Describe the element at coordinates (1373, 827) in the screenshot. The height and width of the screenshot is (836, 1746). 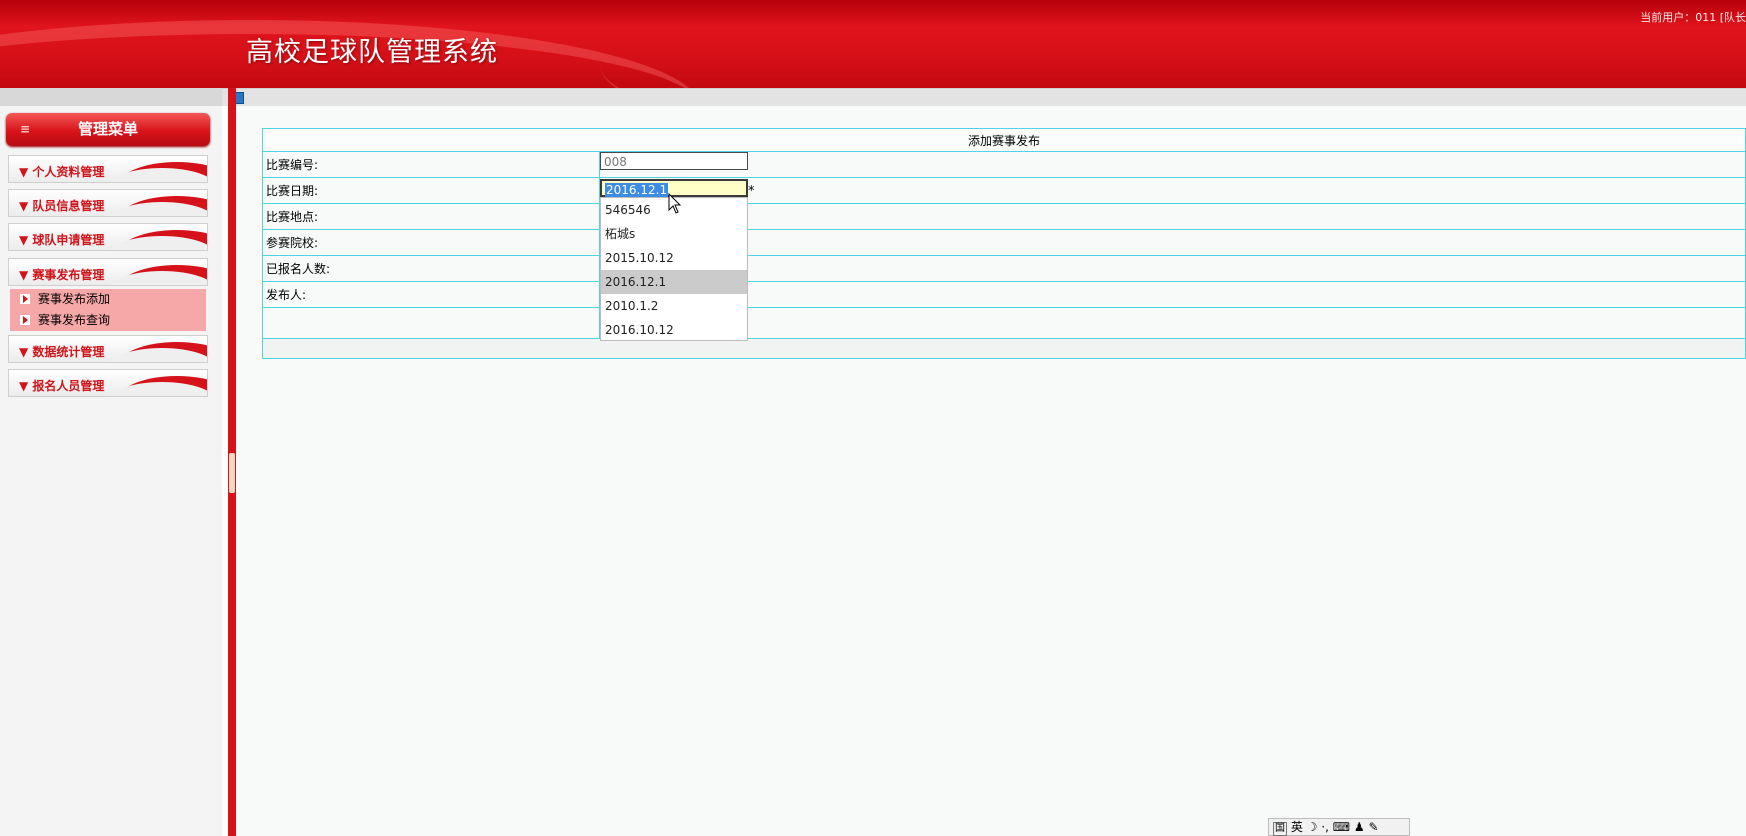
I see `wrench-icon: ✎` at that location.